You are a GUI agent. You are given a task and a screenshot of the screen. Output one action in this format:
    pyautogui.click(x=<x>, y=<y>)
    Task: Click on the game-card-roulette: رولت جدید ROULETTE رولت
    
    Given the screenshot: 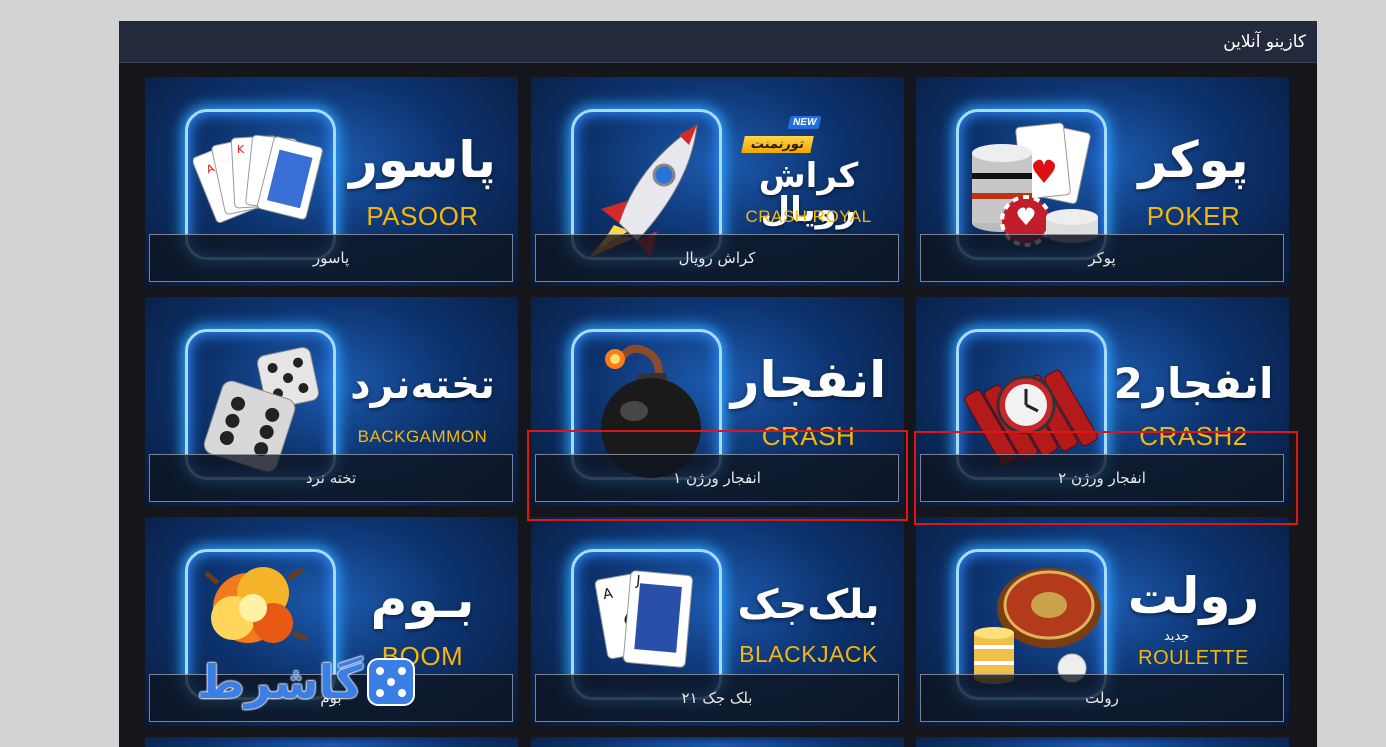 What is the action you would take?
    pyautogui.click(x=1102, y=621)
    